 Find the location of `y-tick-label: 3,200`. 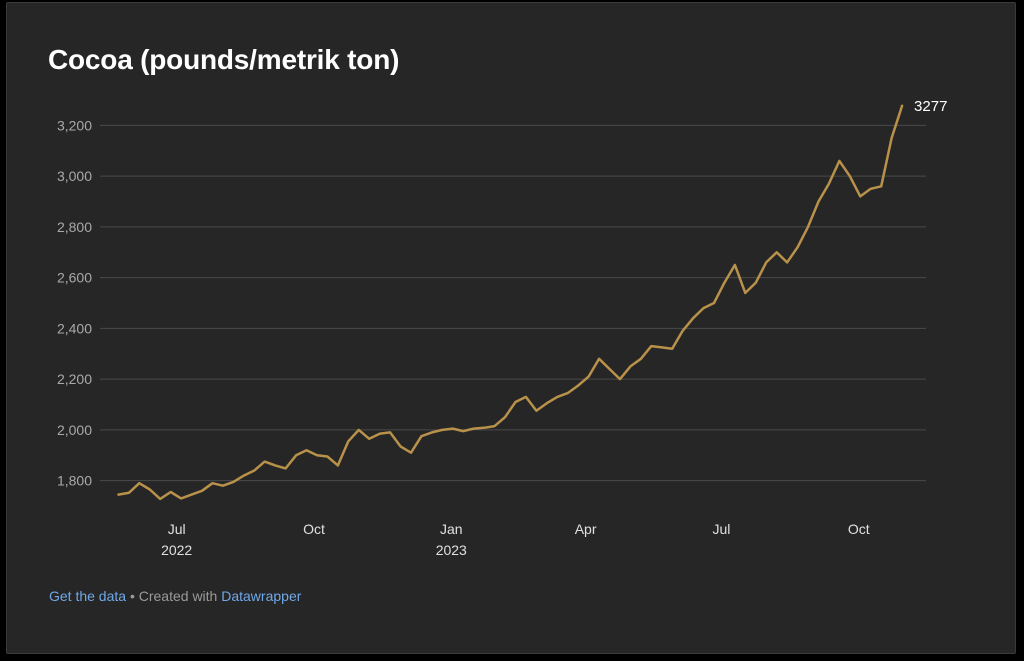

y-tick-label: 3,200 is located at coordinates (74, 125).